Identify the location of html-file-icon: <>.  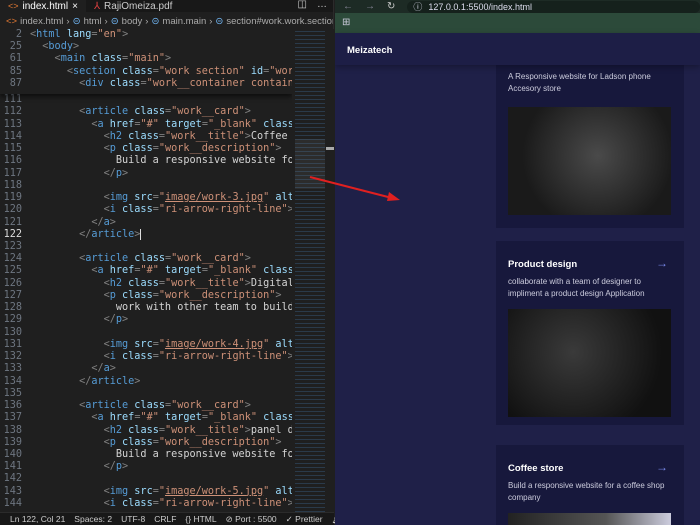
(13, 6).